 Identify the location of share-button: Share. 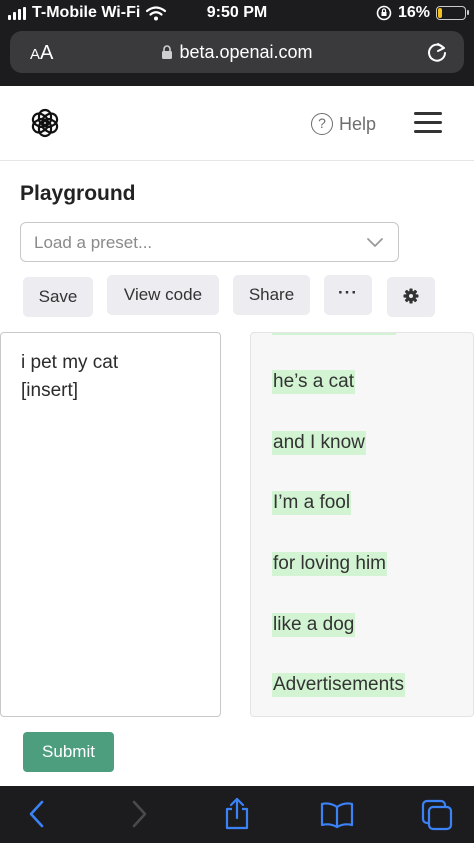
(271, 295).